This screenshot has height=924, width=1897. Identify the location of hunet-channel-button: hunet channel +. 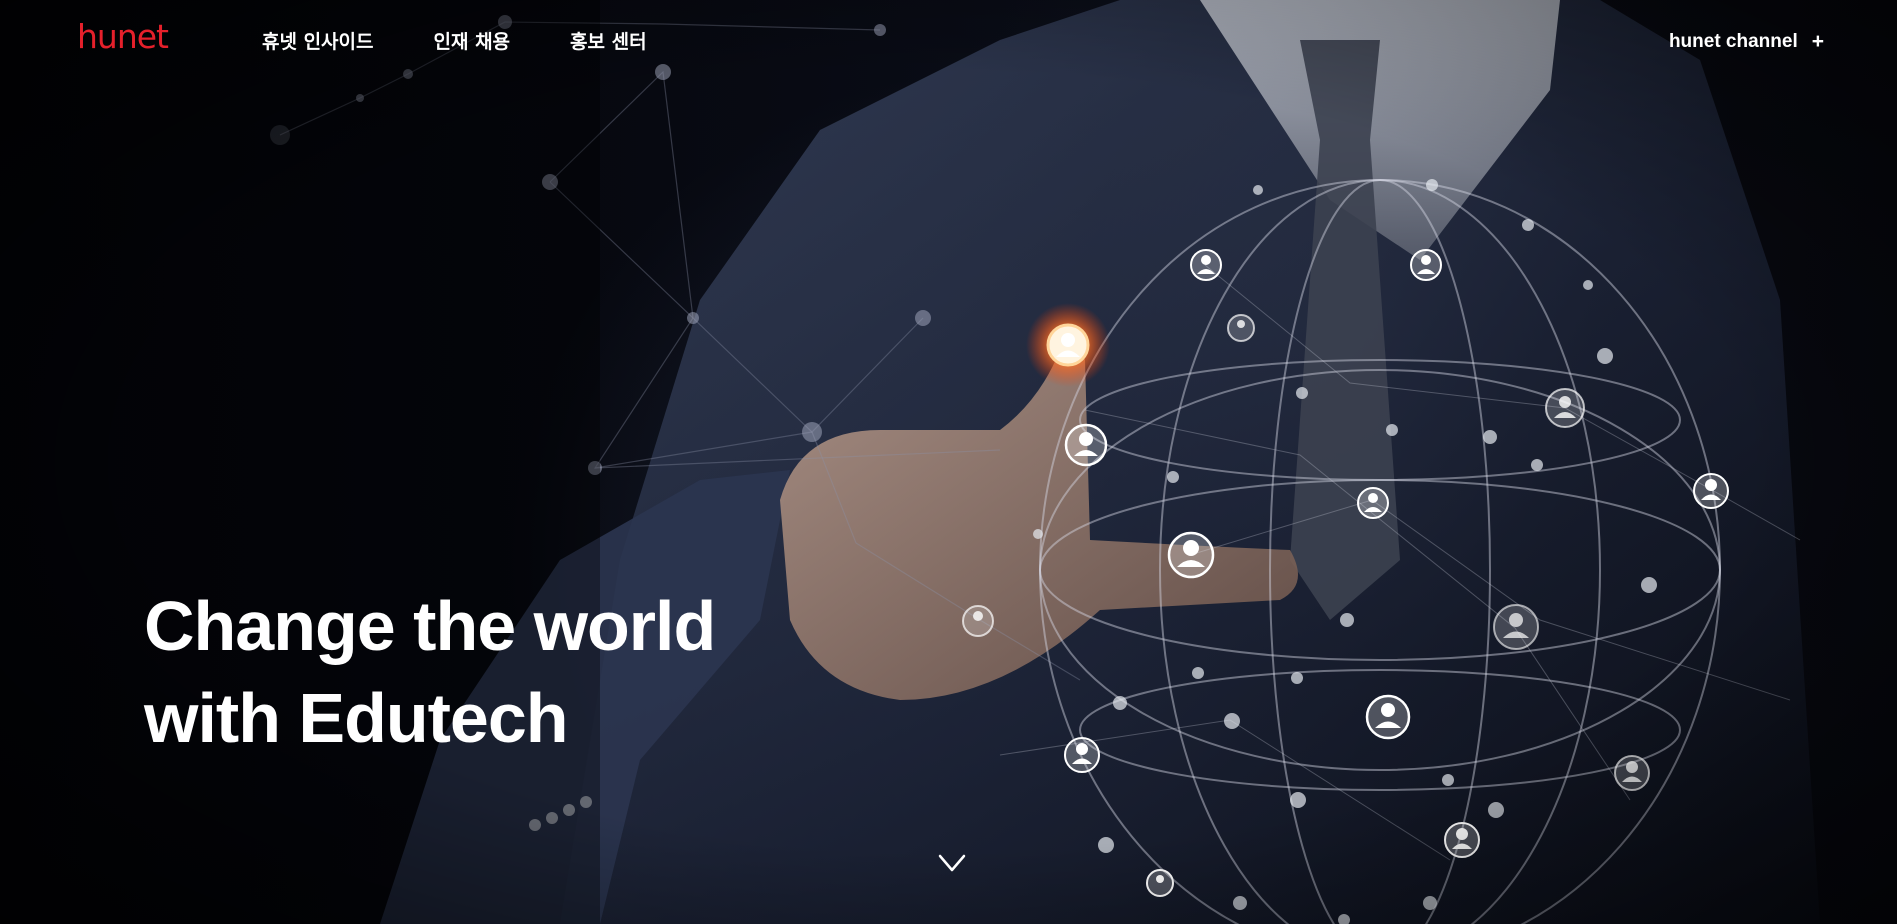
(1746, 42).